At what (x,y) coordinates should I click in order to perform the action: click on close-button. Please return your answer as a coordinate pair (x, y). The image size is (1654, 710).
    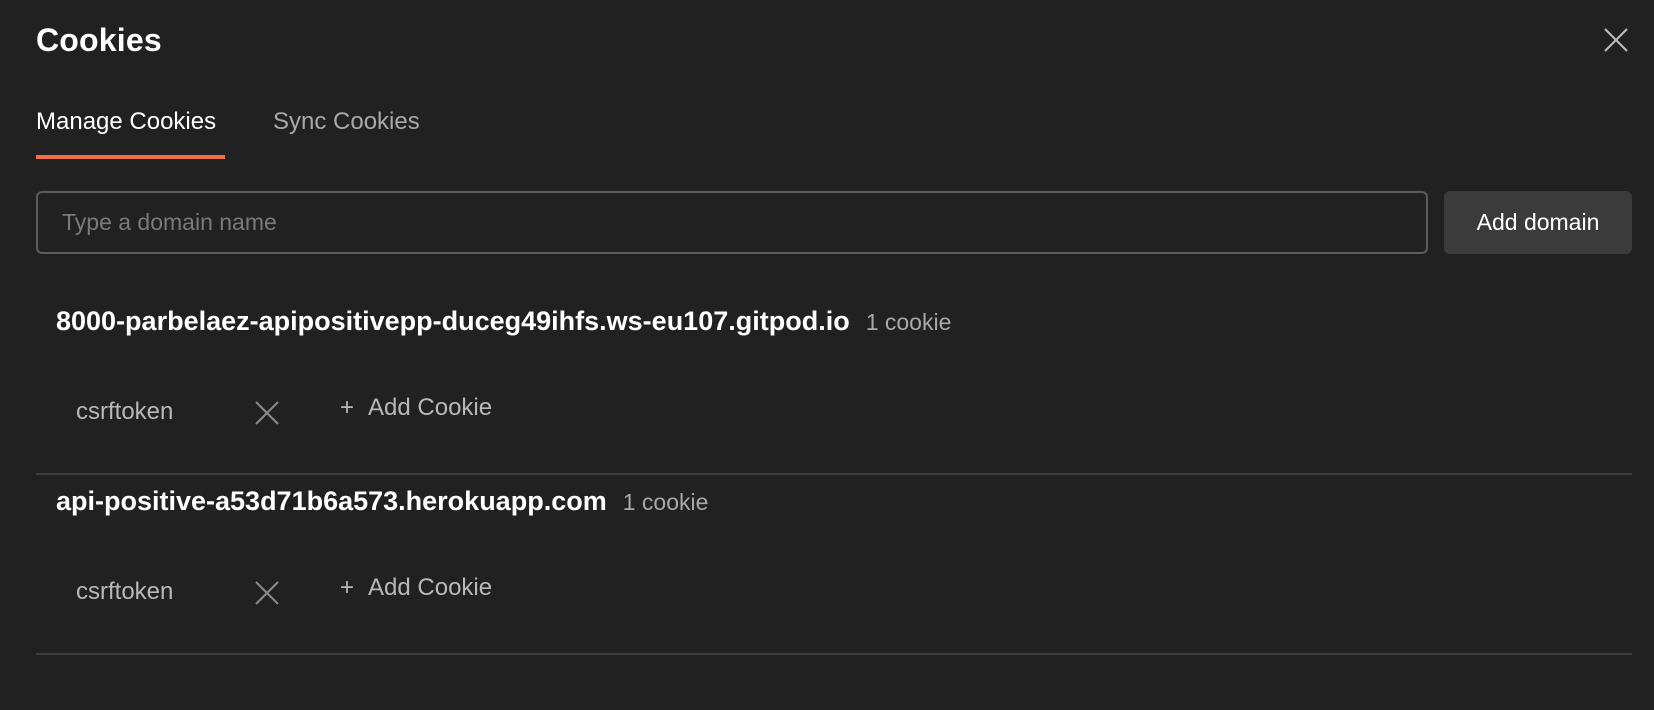
    Looking at the image, I should click on (1616, 40).